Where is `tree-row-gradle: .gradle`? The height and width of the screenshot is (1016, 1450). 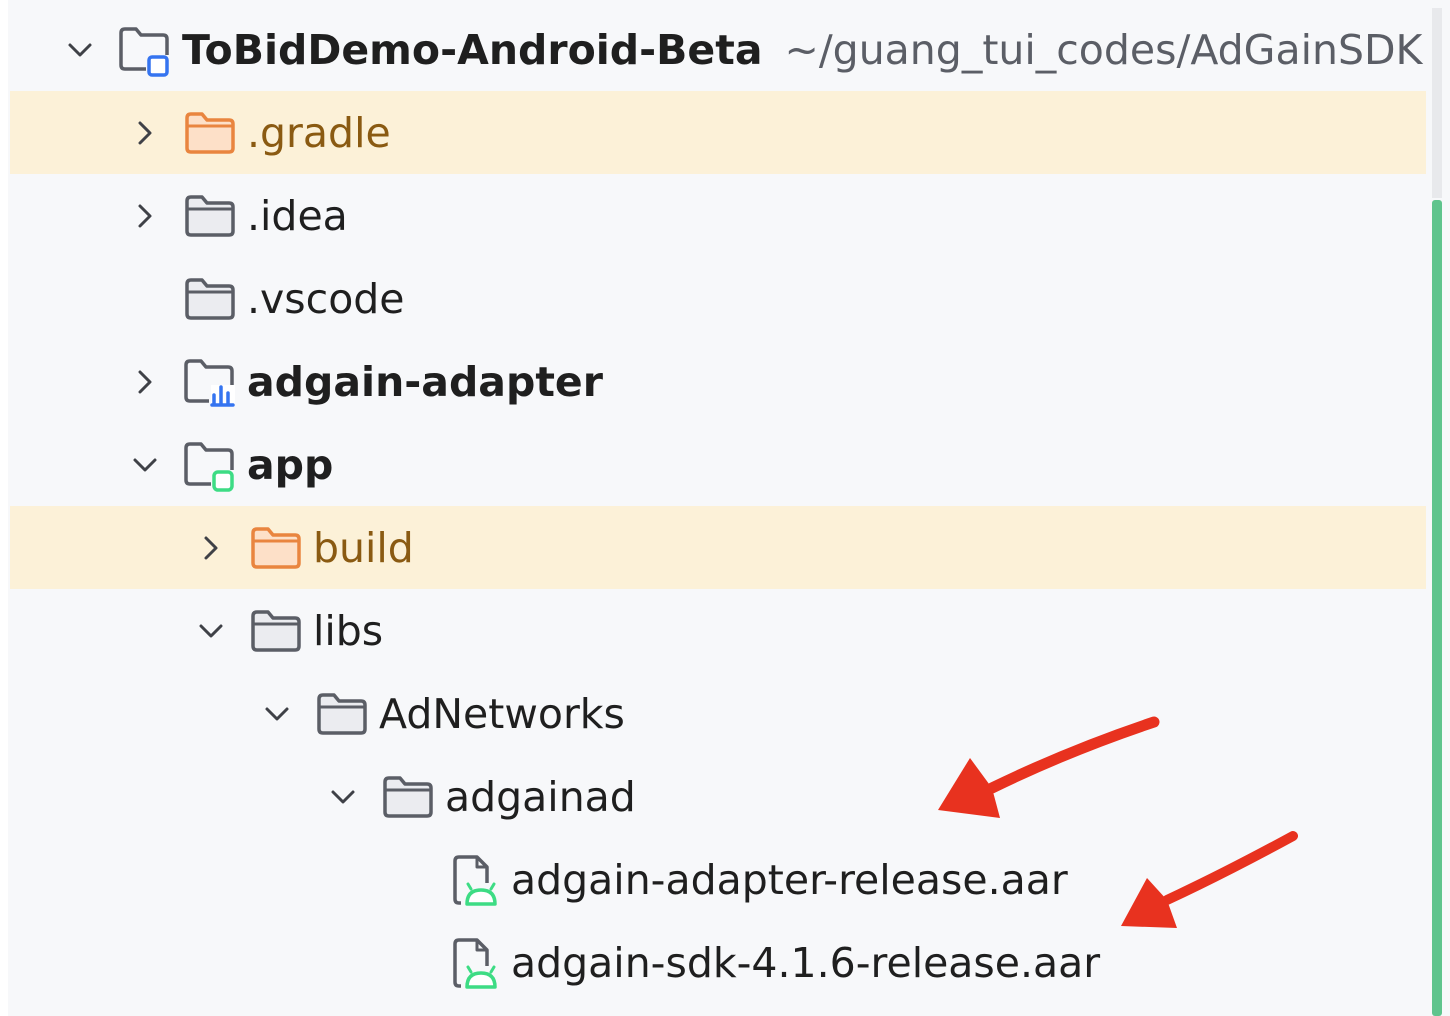
tree-row-gradle: .gradle is located at coordinates (718, 132).